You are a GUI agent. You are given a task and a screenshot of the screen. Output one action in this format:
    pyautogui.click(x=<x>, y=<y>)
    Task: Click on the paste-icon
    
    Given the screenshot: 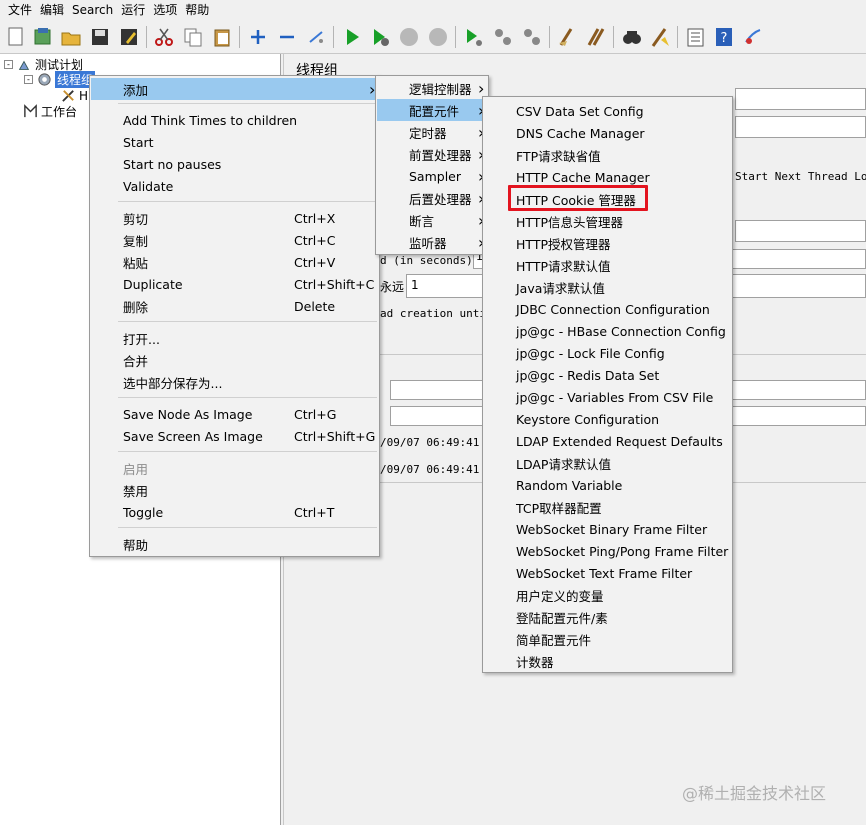 What is the action you would take?
    pyautogui.click(x=222, y=37)
    